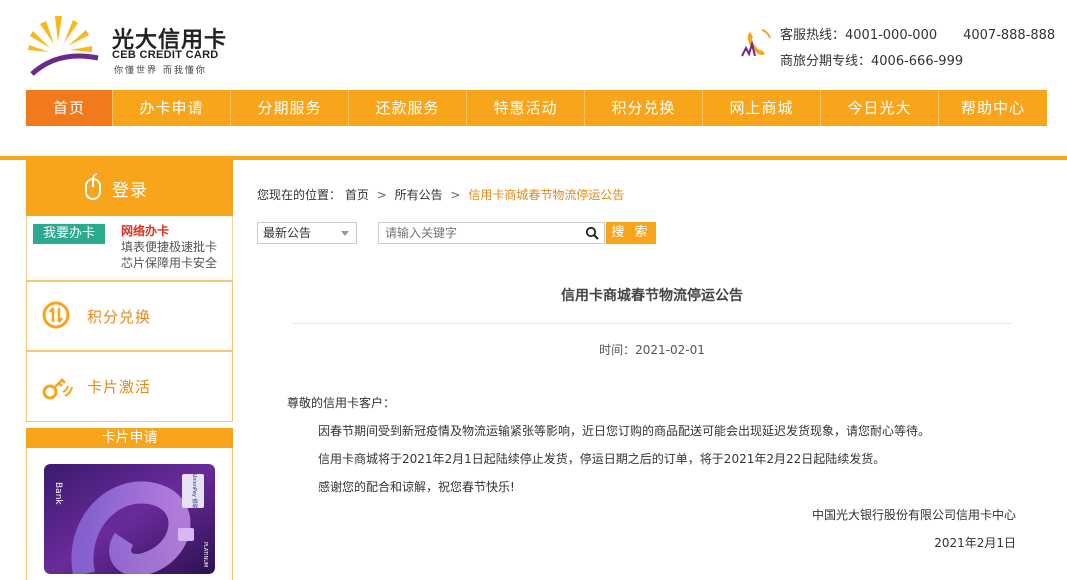  Describe the element at coordinates (917, 61) in the screenshot. I see `travel-hotline-number: 4006-666-999` at that location.